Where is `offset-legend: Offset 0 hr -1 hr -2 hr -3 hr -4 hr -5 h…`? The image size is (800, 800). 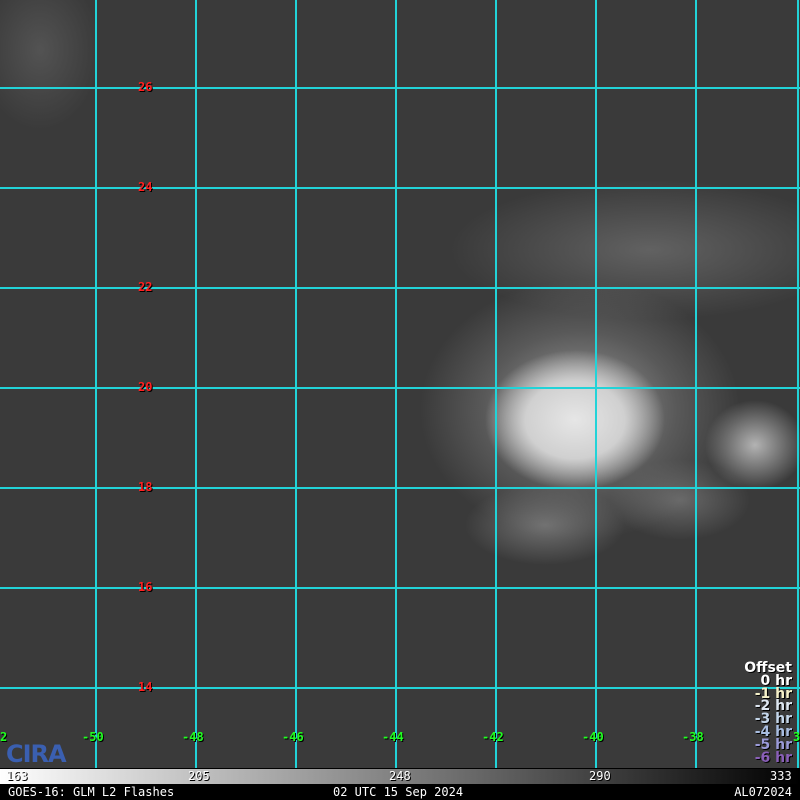 offset-legend: Offset 0 hr -1 hr -2 hr -3 hr -4 hr -5 h… is located at coordinates (768, 713).